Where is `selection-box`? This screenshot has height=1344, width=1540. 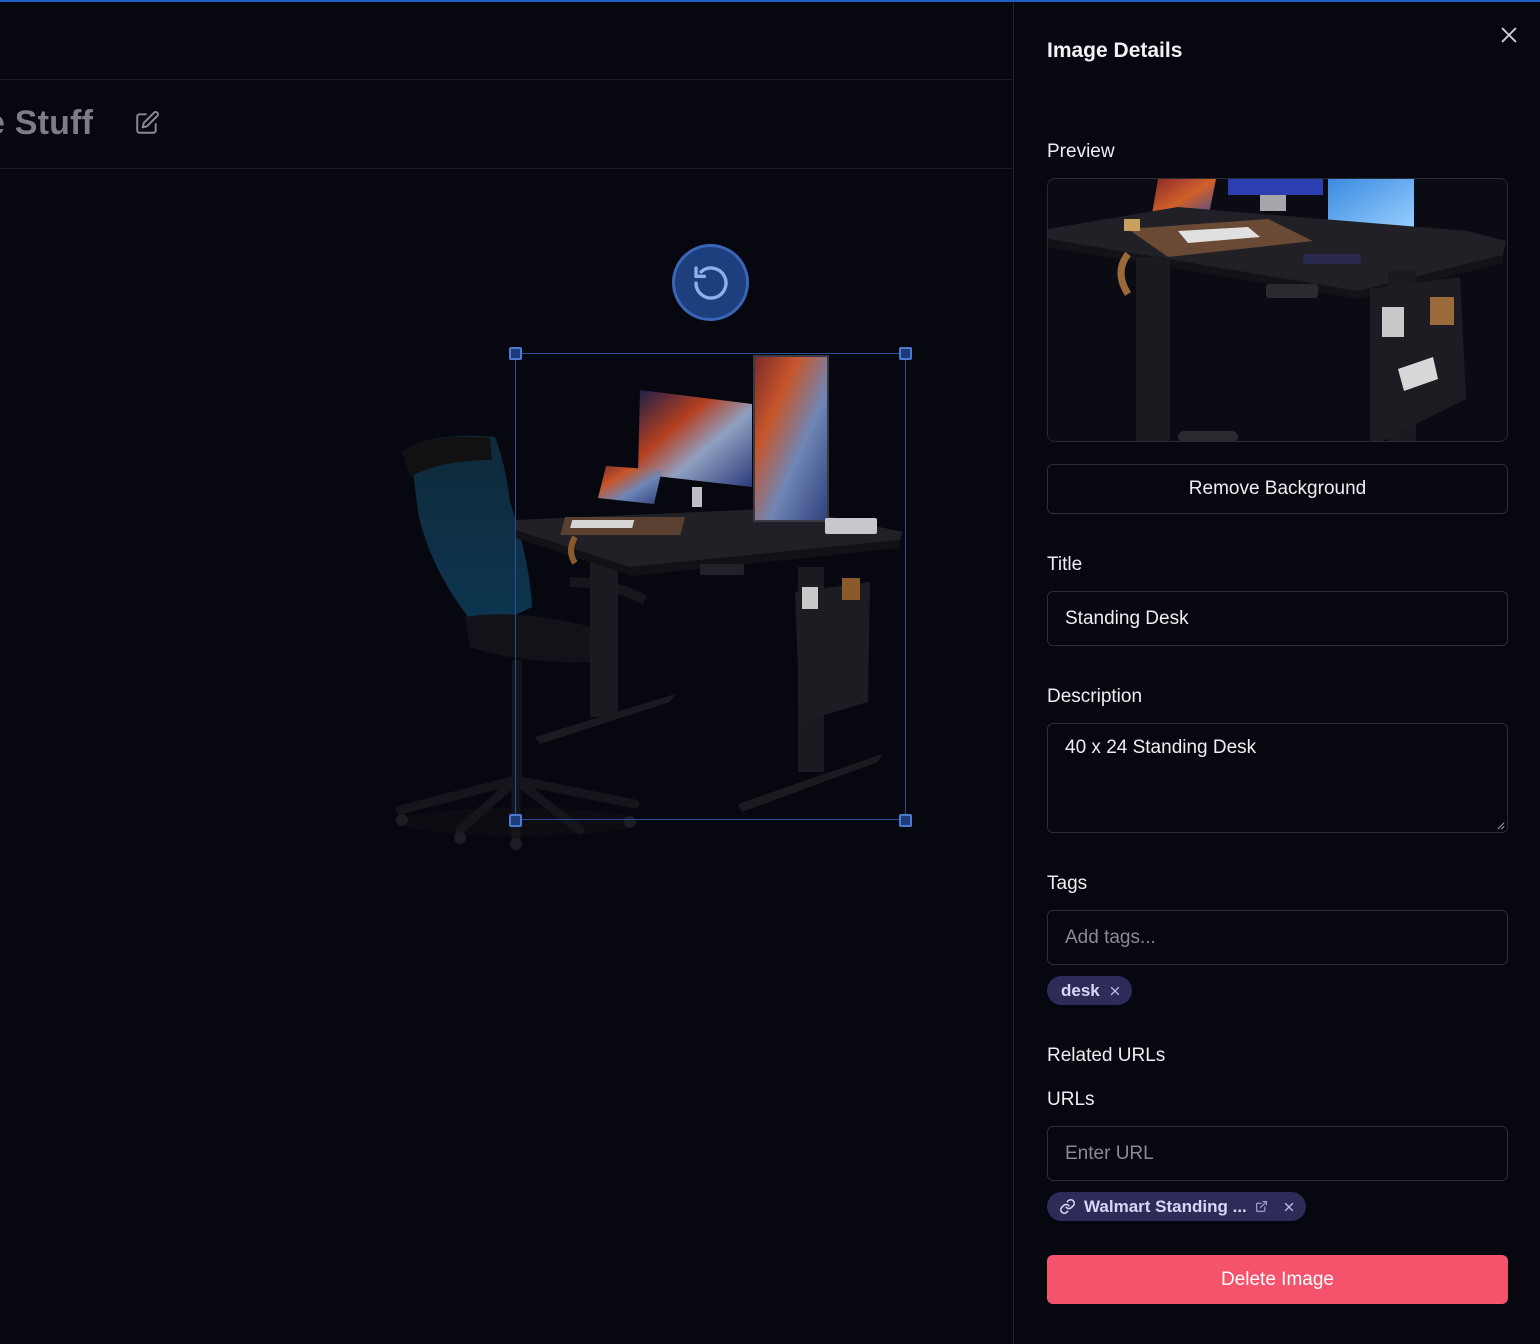 selection-box is located at coordinates (710, 586).